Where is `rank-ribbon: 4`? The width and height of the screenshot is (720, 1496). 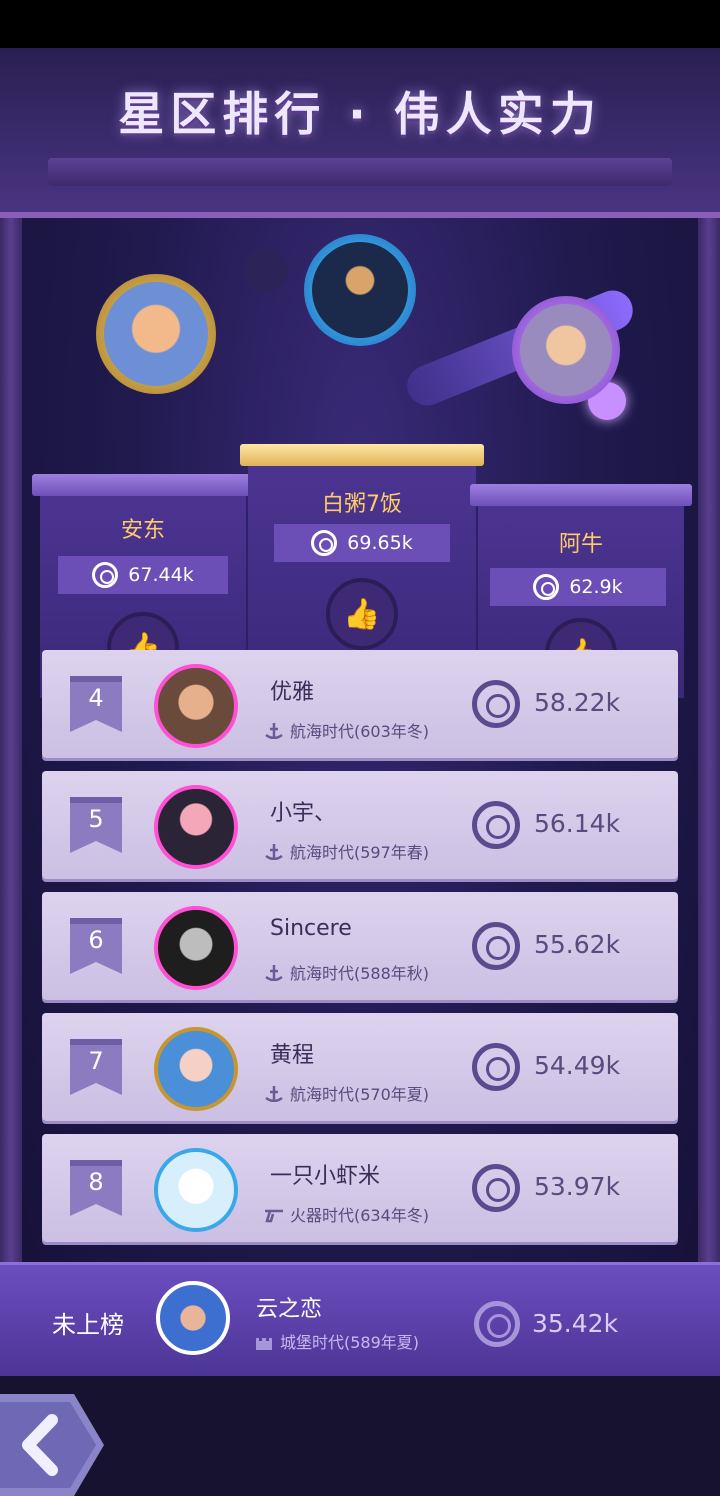
rank-ribbon: 4 is located at coordinates (96, 704).